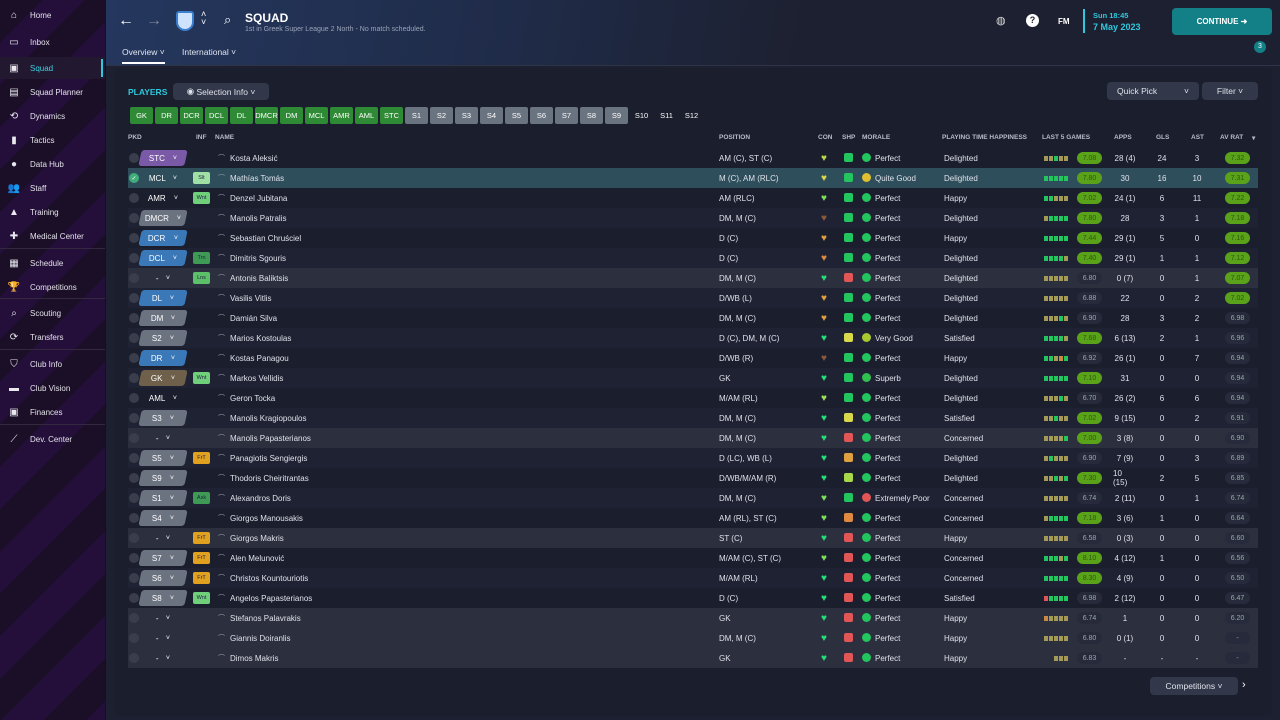  Describe the element at coordinates (257, 538) in the screenshot. I see `player-name: Giorgos Makris` at that location.